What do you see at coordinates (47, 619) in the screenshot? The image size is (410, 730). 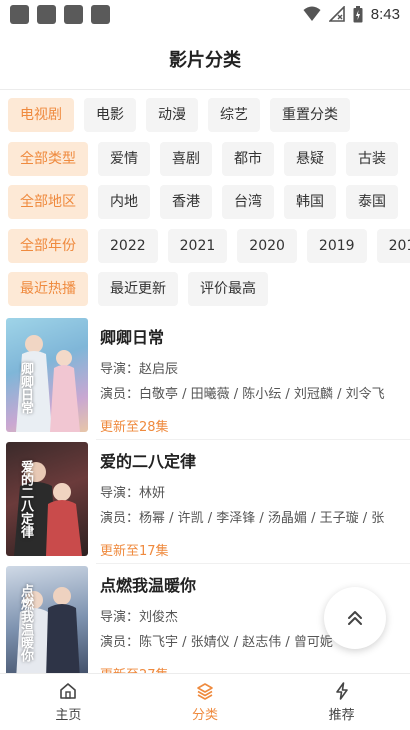 I see `poster-image: 点燃我温暖你` at bounding box center [47, 619].